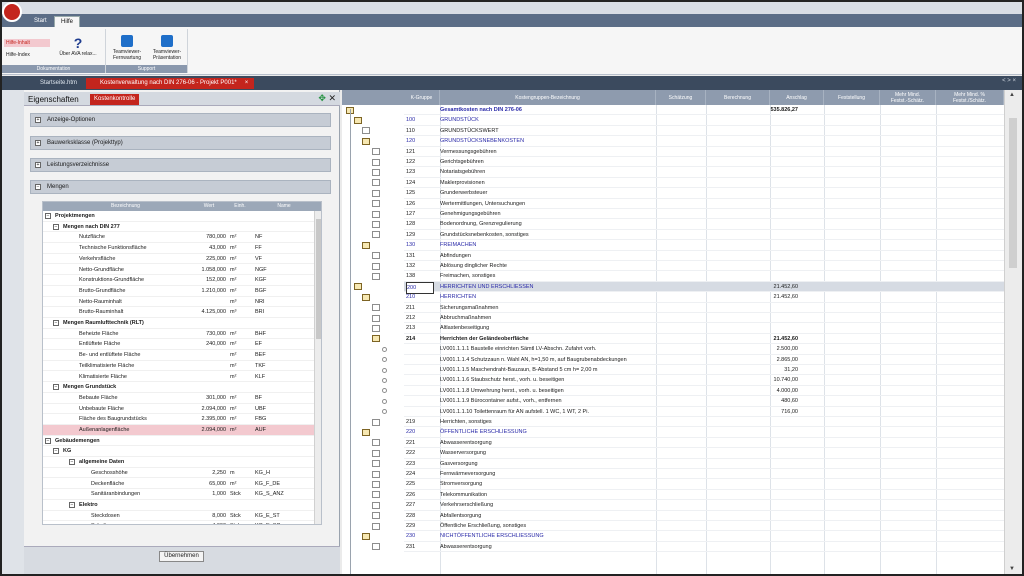 The height and width of the screenshot is (576, 1024). I want to click on table-row: 219 Herrichten, sonstiges, so click(704, 422).